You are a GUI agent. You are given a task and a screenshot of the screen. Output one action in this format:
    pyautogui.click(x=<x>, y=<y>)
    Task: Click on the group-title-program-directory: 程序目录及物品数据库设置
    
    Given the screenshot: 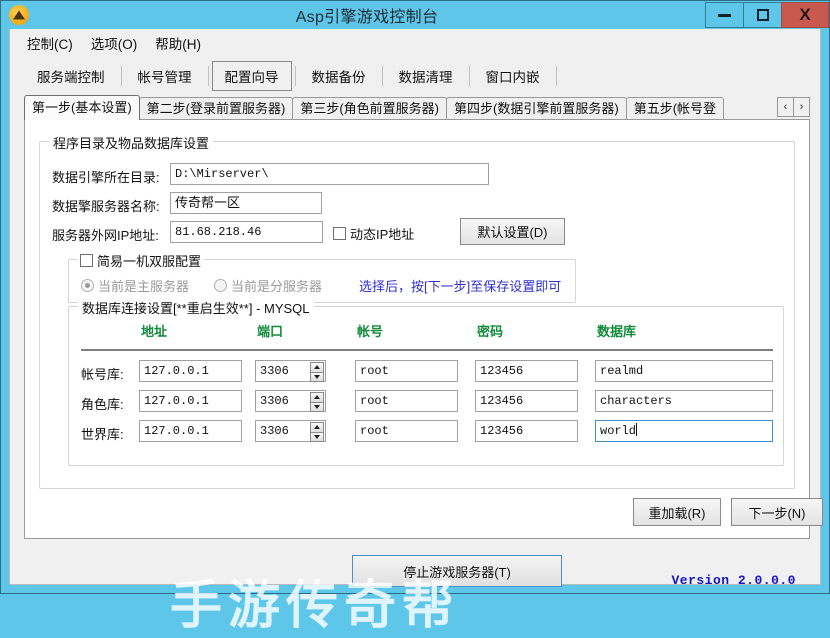 What is the action you would take?
    pyautogui.click(x=131, y=142)
    